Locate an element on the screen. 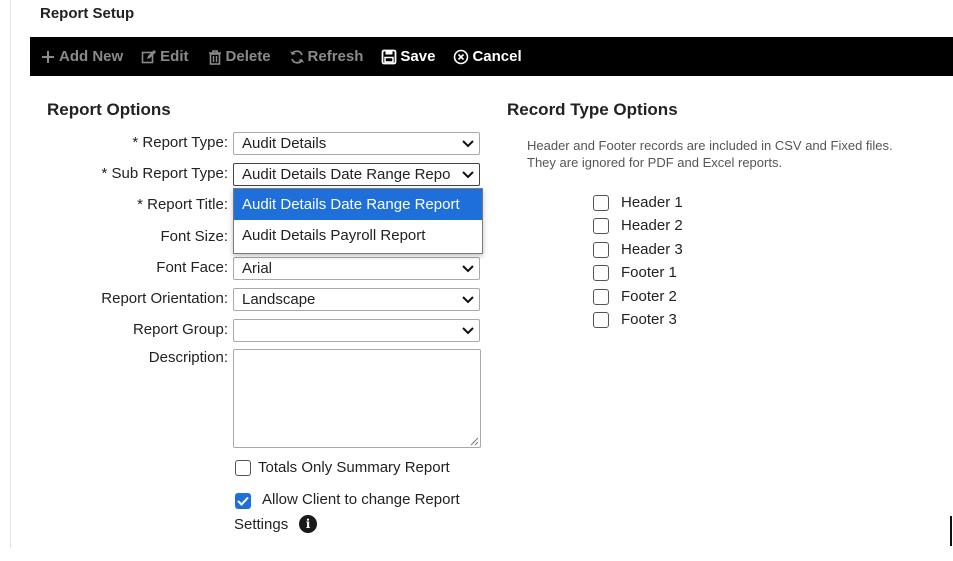  trash-icon is located at coordinates (215, 57).